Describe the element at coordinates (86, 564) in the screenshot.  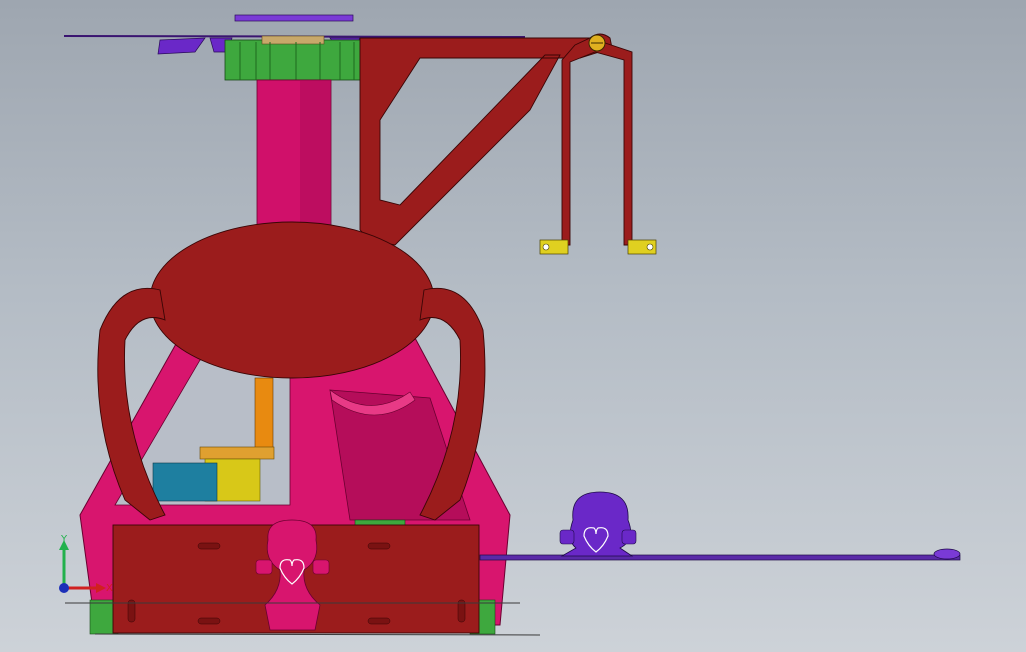
I see `coordinate-triad: Y X` at that location.